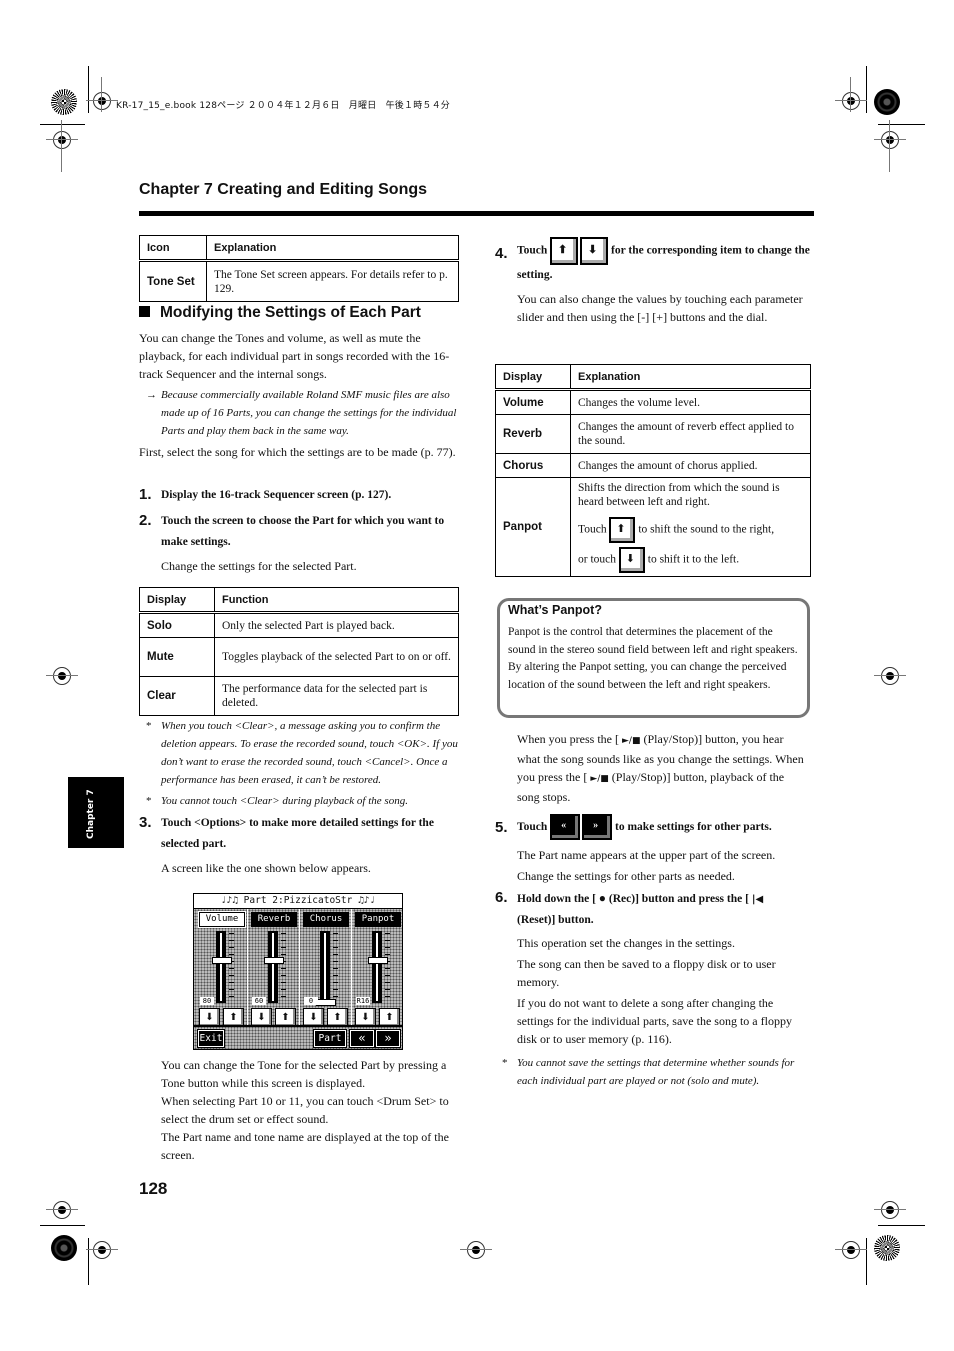  What do you see at coordinates (298, 1037) in the screenshot?
I see `screen-bottom-bar: Exit Part « »` at bounding box center [298, 1037].